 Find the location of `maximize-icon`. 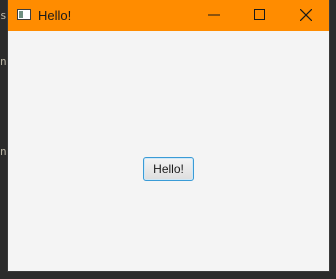

maximize-icon is located at coordinates (259, 14).